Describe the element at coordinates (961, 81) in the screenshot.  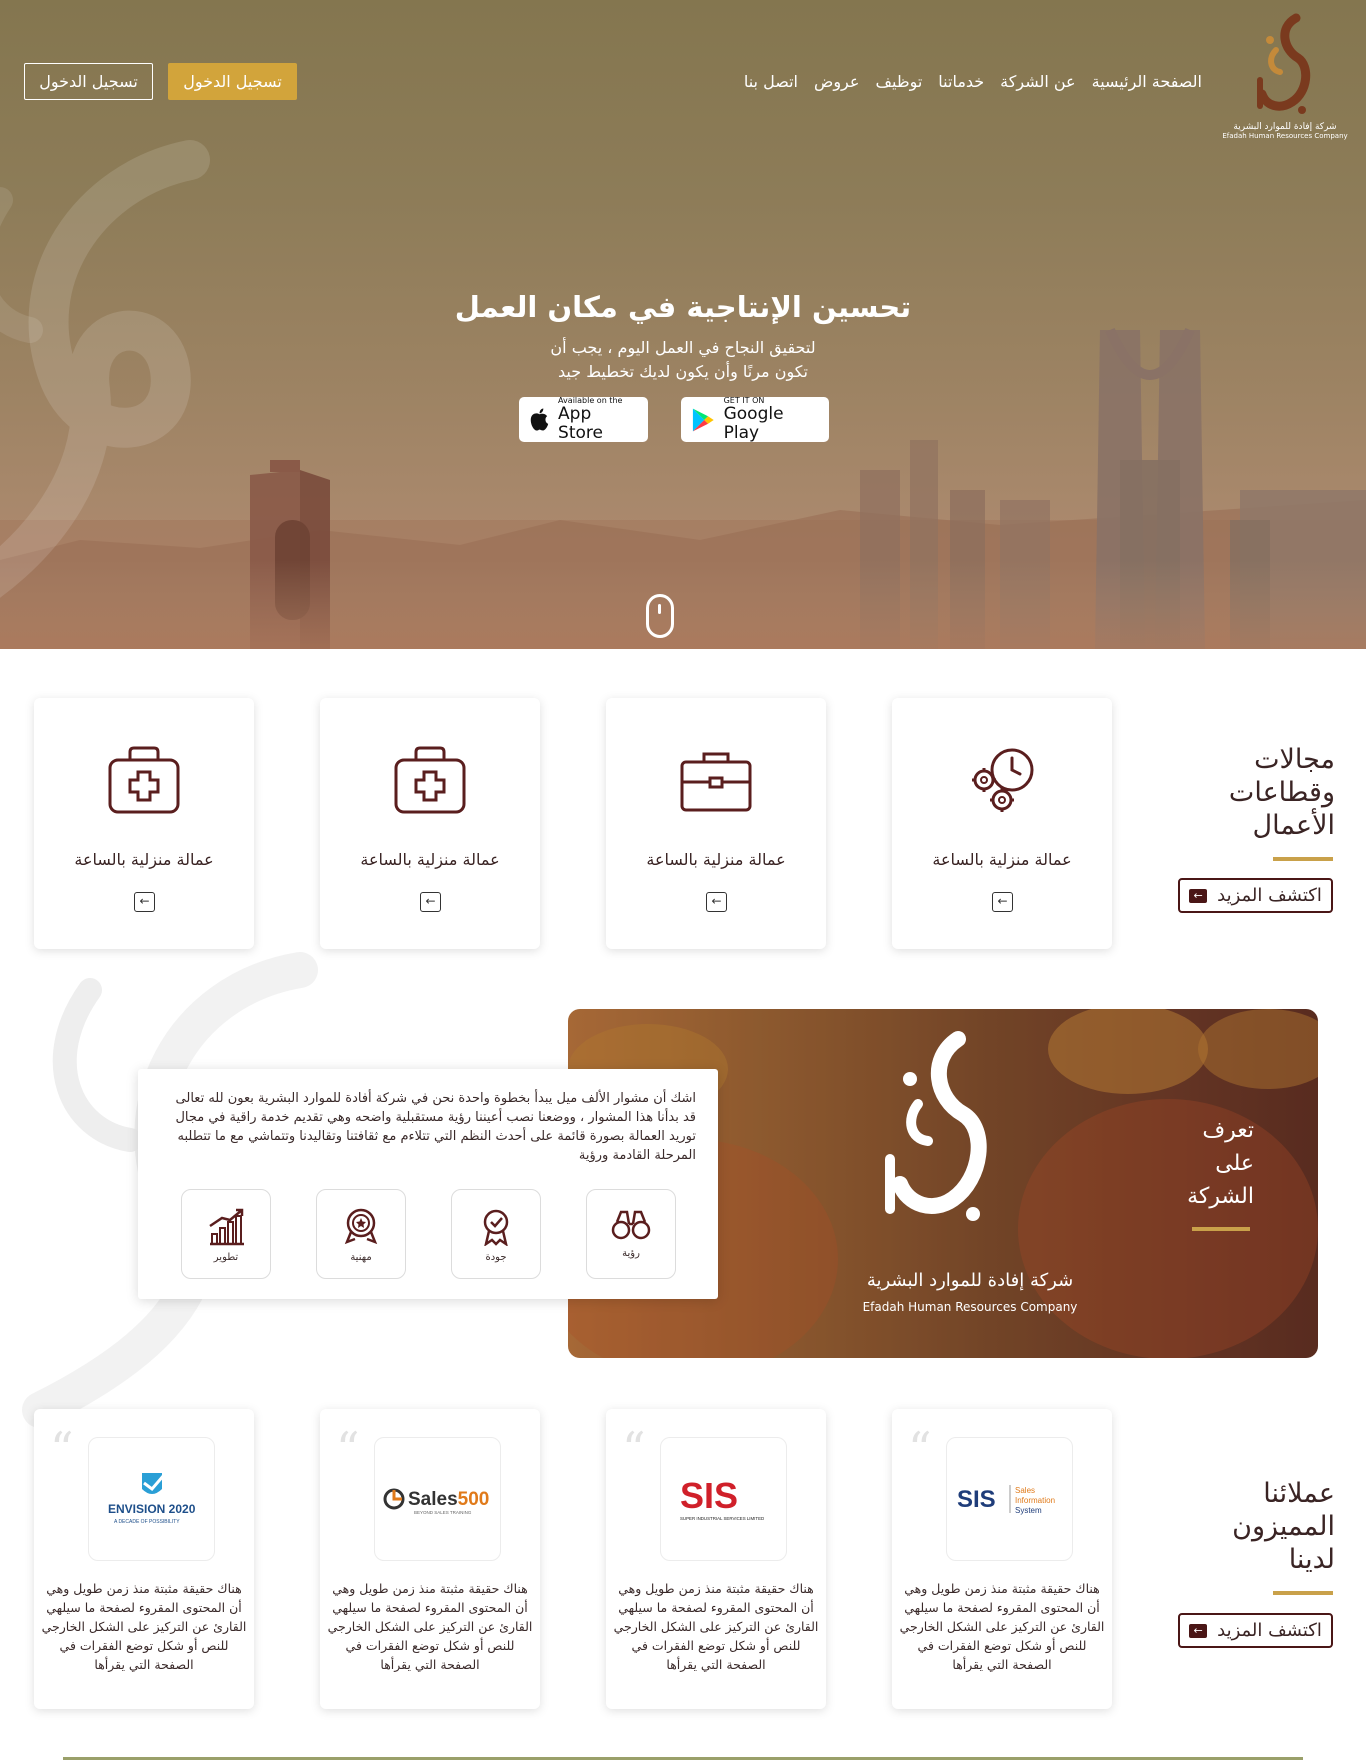
I see `nav-services: خدماتنا` at that location.